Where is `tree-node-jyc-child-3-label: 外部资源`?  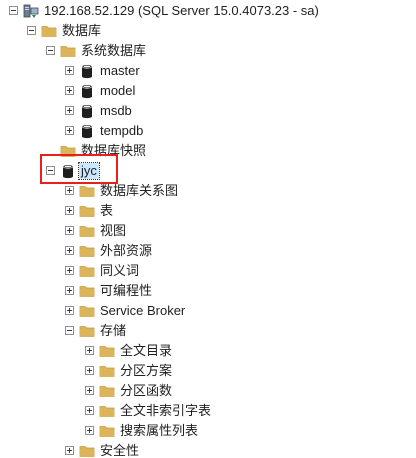
tree-node-jyc-child-3-label: 外部资源 is located at coordinates (126, 250).